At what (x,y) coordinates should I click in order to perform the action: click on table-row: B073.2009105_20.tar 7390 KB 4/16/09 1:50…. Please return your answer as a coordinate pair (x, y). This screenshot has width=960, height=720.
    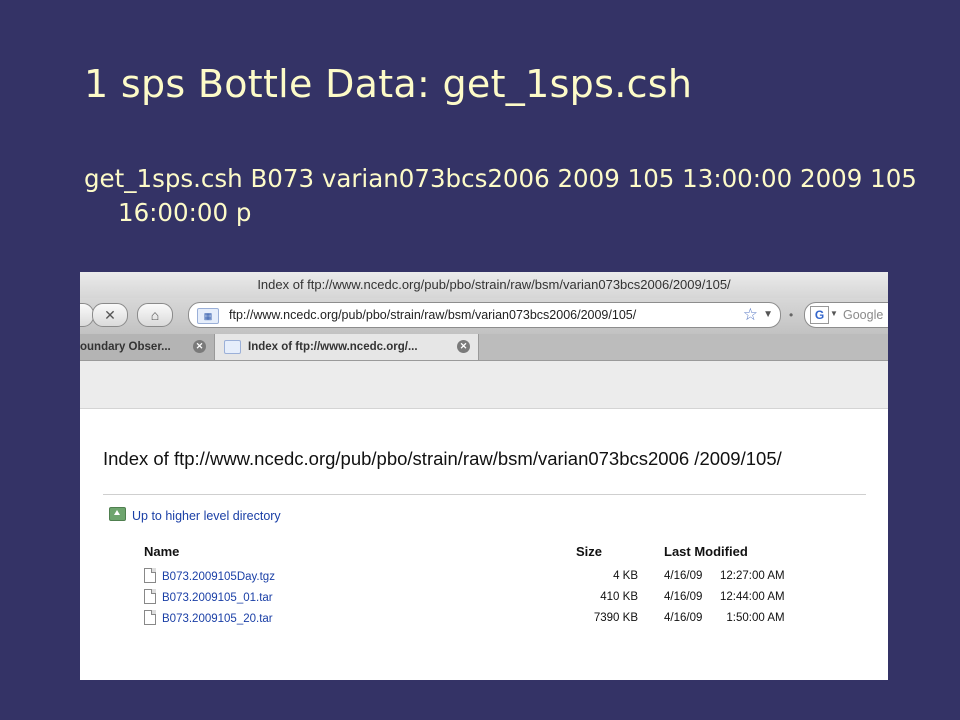
    Looking at the image, I should click on (464, 617).